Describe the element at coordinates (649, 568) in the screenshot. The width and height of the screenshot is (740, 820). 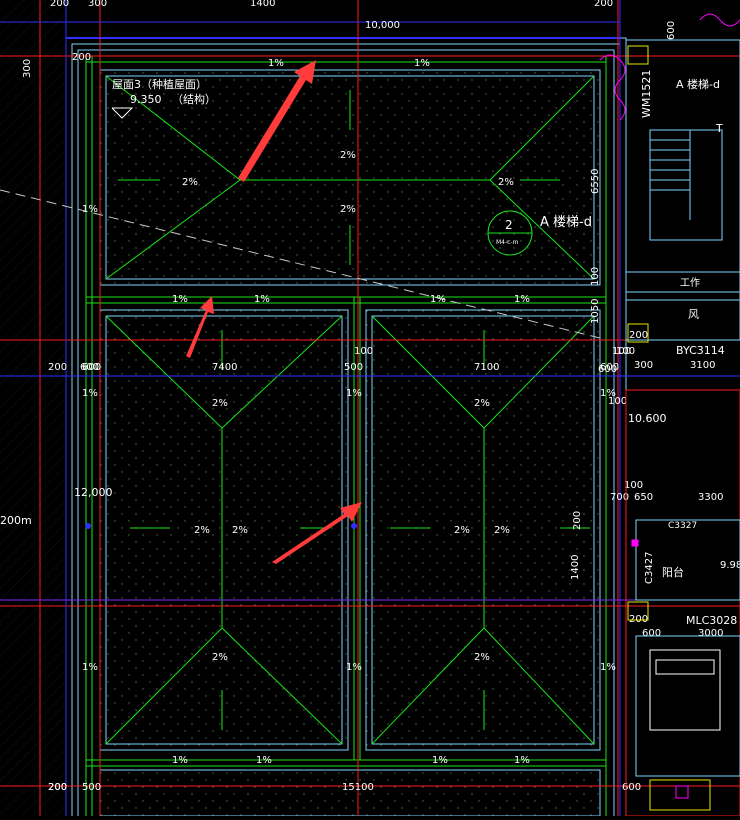
I see `c-label: C3427` at that location.